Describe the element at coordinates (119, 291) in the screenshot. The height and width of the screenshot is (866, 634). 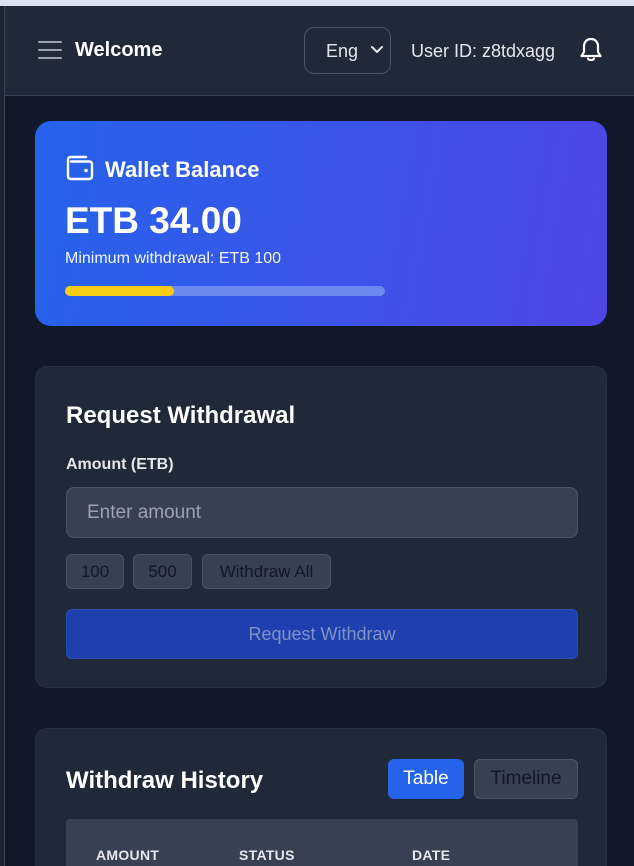
I see `withdrawal-progress-fill` at that location.